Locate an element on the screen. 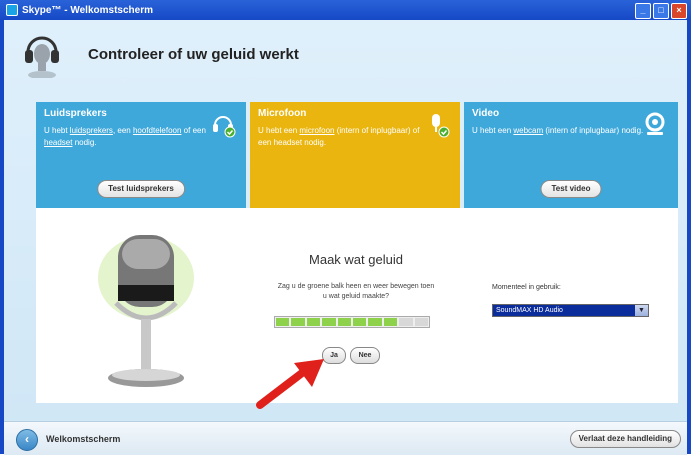 The height and width of the screenshot is (455, 691). test-speakers-button: Test luidsprekers is located at coordinates (141, 189).